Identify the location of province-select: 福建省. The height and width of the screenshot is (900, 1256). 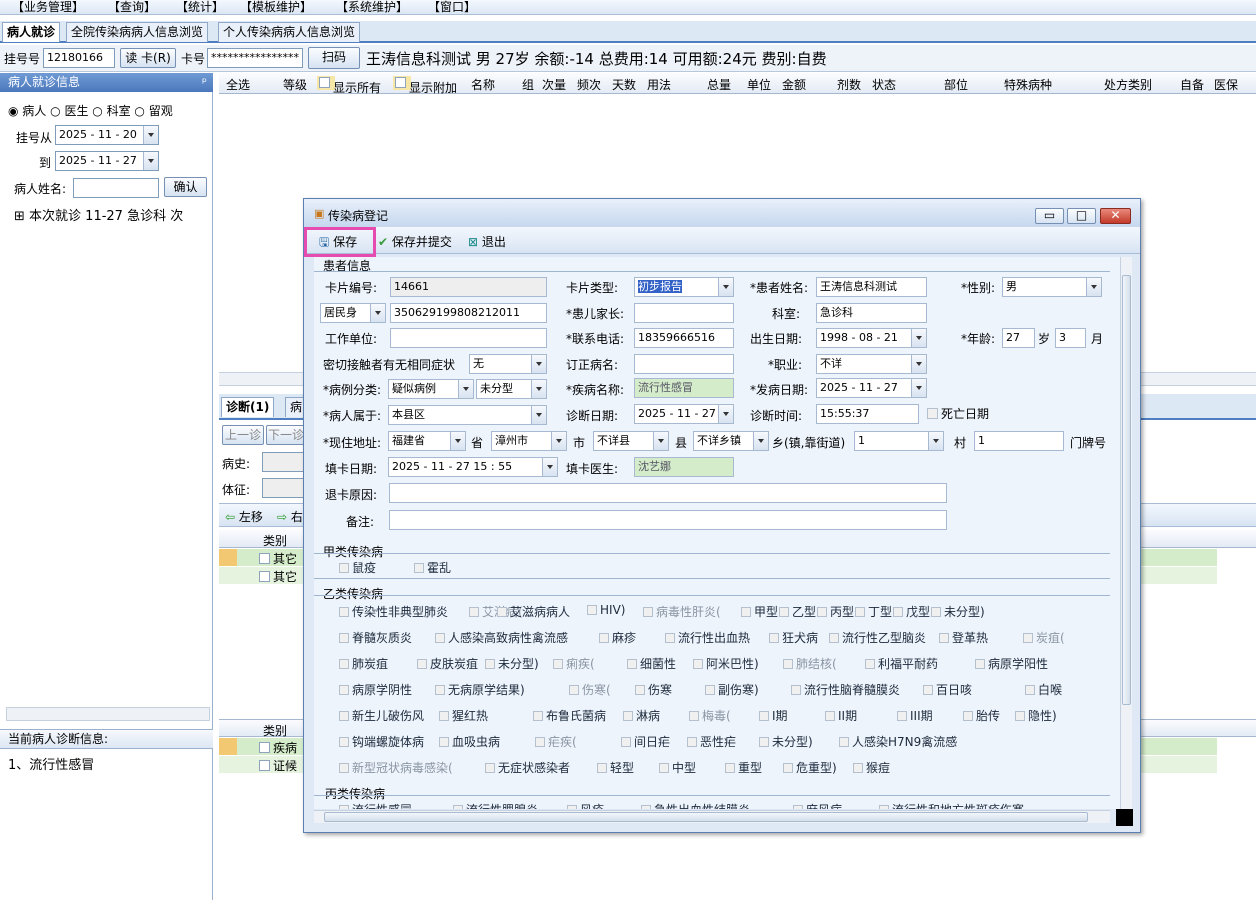
(427, 441).